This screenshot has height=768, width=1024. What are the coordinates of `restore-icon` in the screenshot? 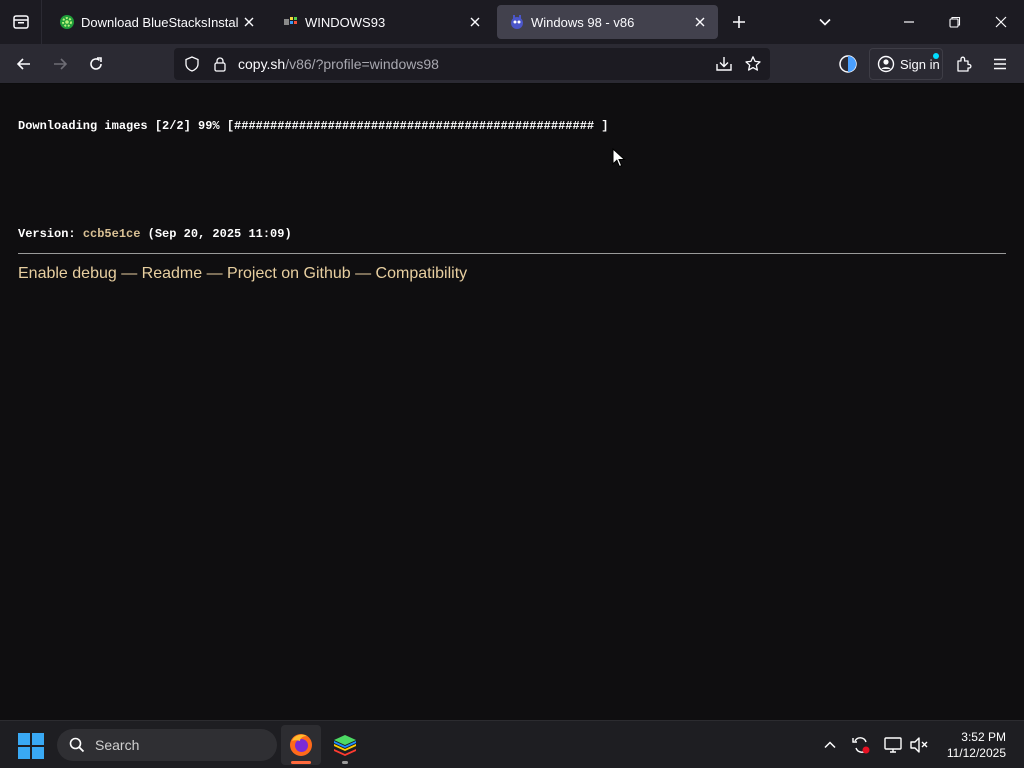 It's located at (955, 22).